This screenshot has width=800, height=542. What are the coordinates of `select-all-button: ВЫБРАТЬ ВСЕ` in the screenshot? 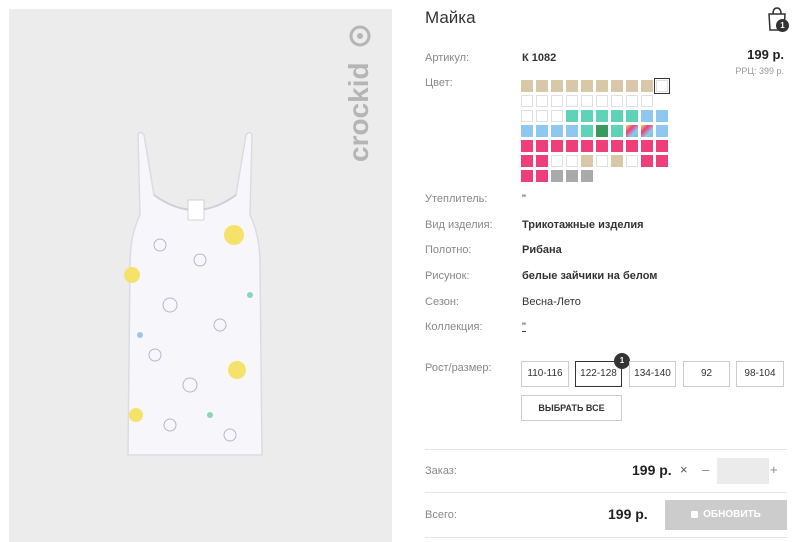 It's located at (571, 408).